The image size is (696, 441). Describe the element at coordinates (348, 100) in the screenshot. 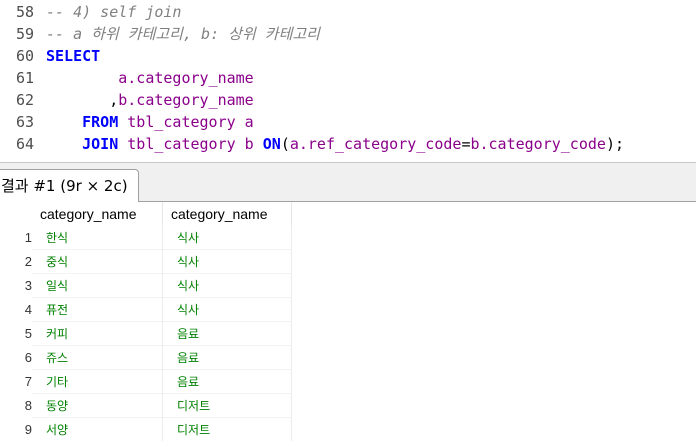

I see `code-line: 62 ,b.category_name` at that location.